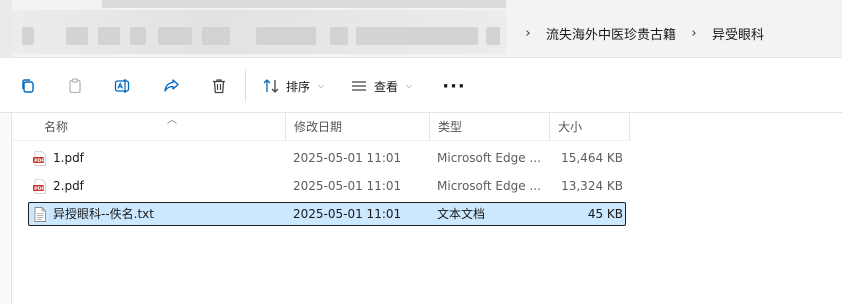 This screenshot has width=842, height=304. I want to click on copy-icon, so click(28, 86).